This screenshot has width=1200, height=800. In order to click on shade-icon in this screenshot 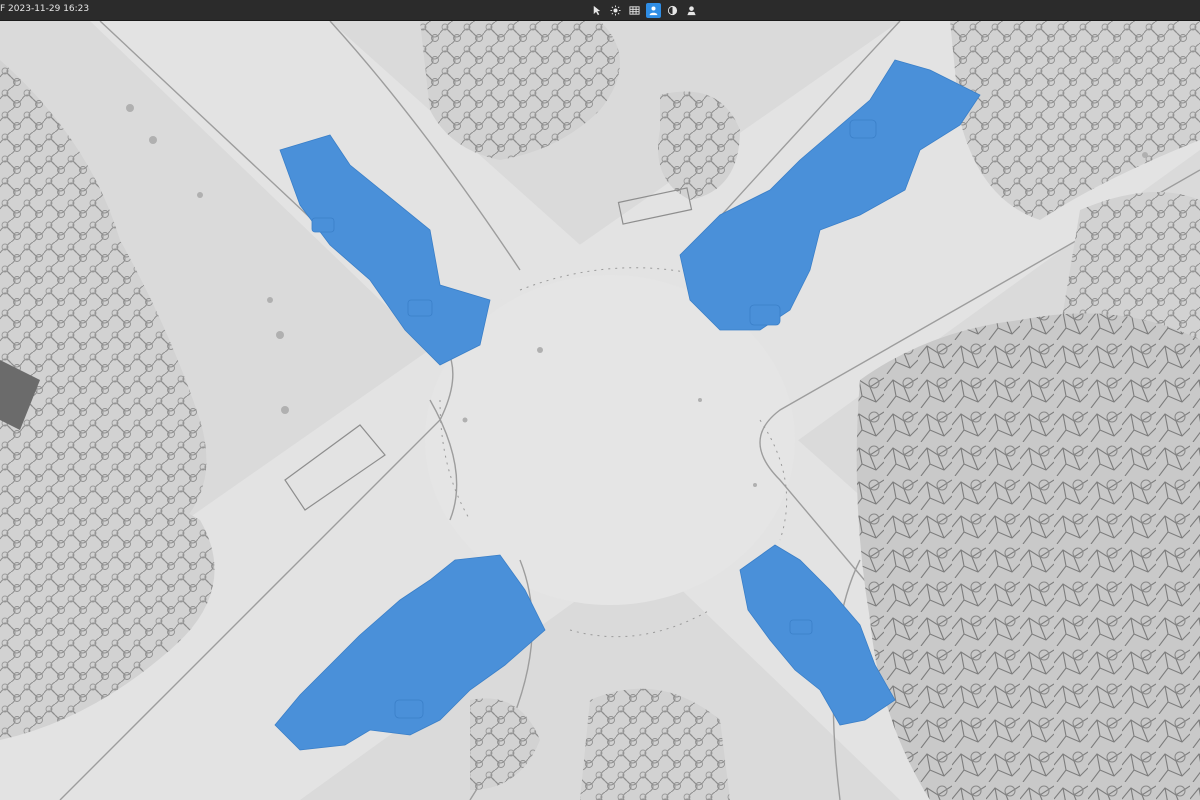, I will do `click(672, 10)`.